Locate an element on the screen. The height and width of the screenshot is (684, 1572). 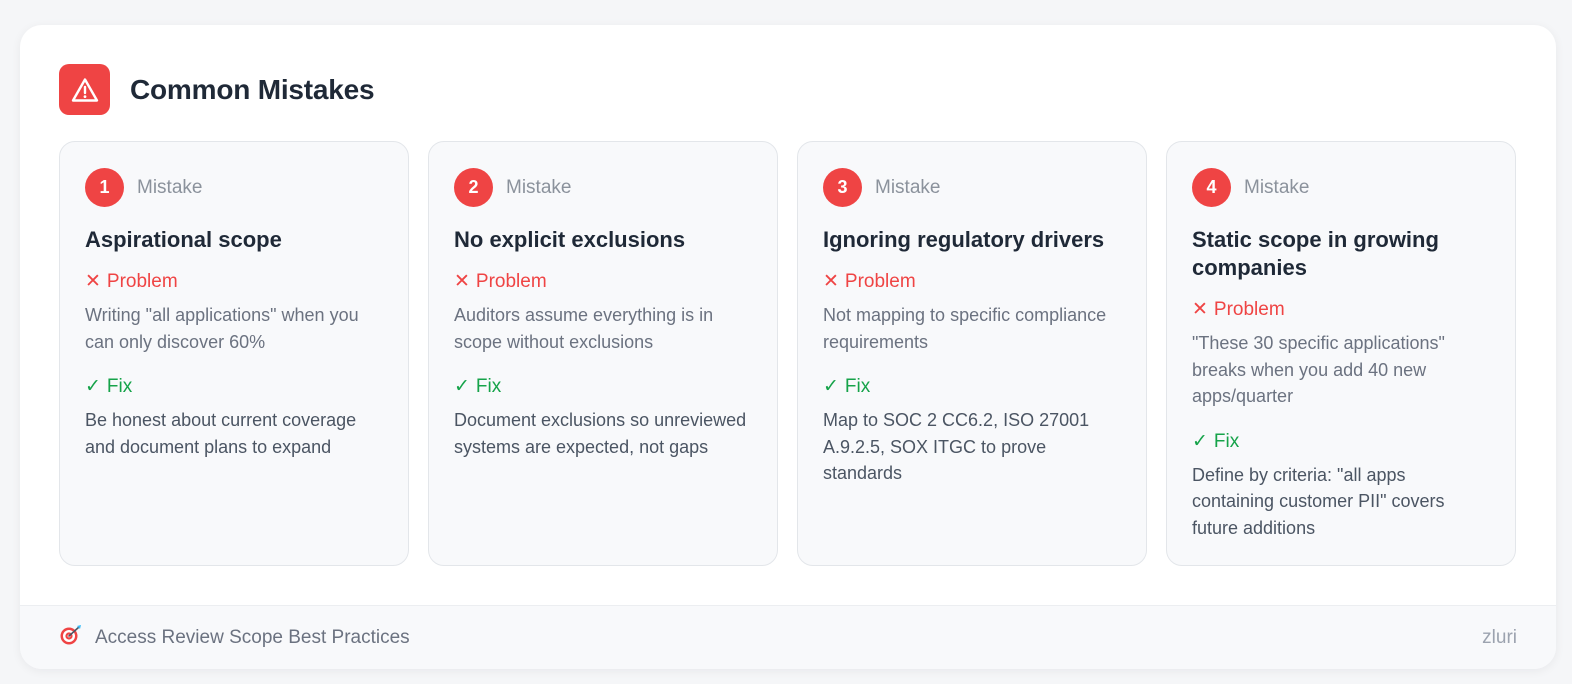
mistake-title: Ignoring regulatory drivers is located at coordinates (964, 239).